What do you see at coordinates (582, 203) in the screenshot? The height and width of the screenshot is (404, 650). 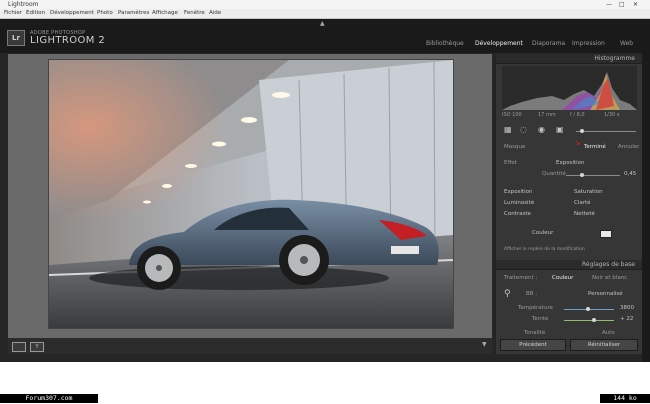 I see `row-clarity: Clarté` at bounding box center [582, 203].